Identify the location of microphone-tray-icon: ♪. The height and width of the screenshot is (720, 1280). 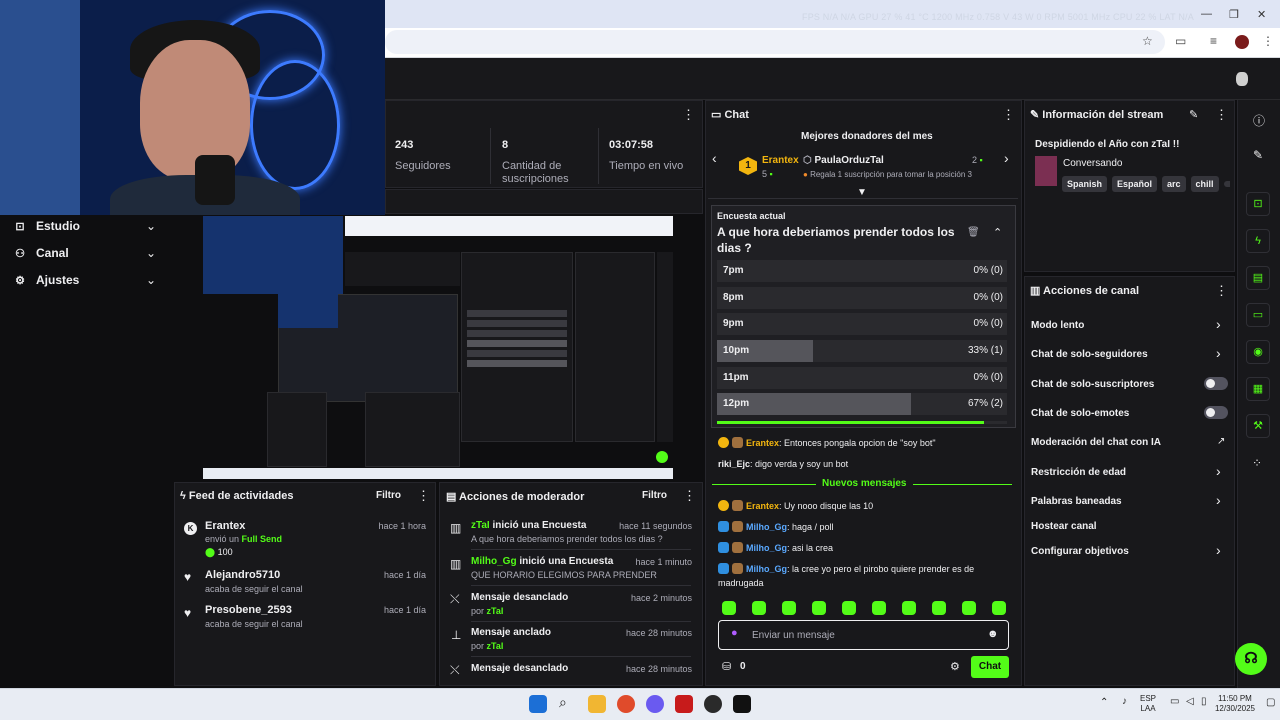
(1124, 701).